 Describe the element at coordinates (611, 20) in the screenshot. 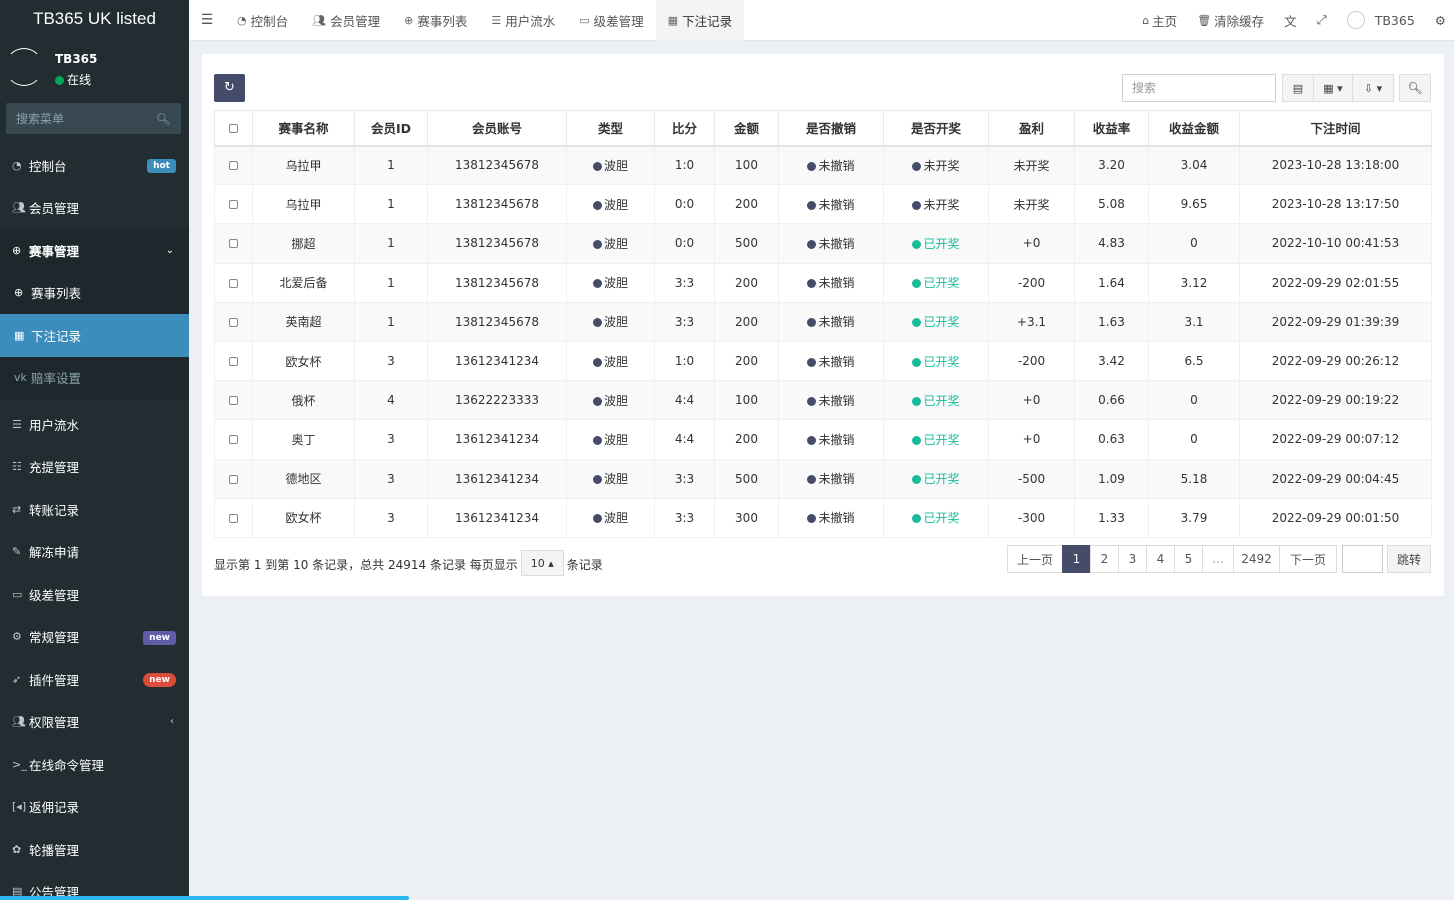

I see `tab-tier: ▭ 级差管理` at that location.